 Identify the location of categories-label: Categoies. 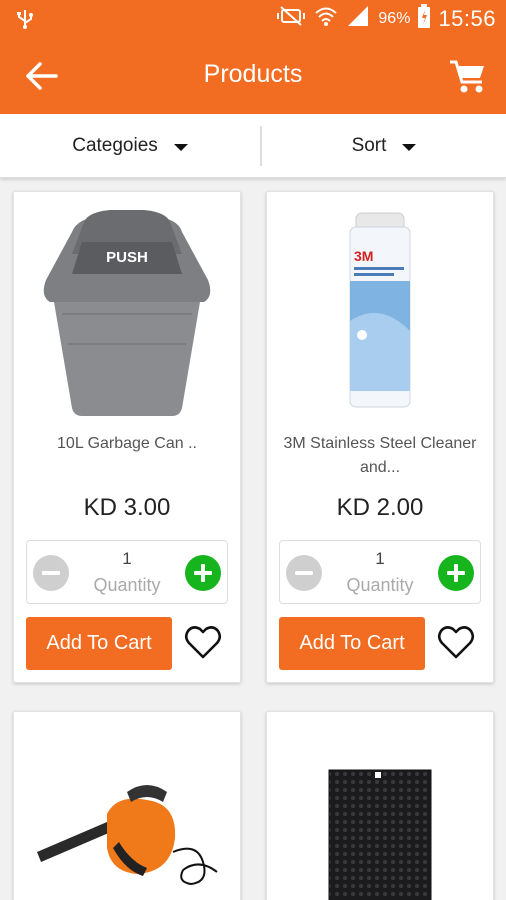
(115, 145).